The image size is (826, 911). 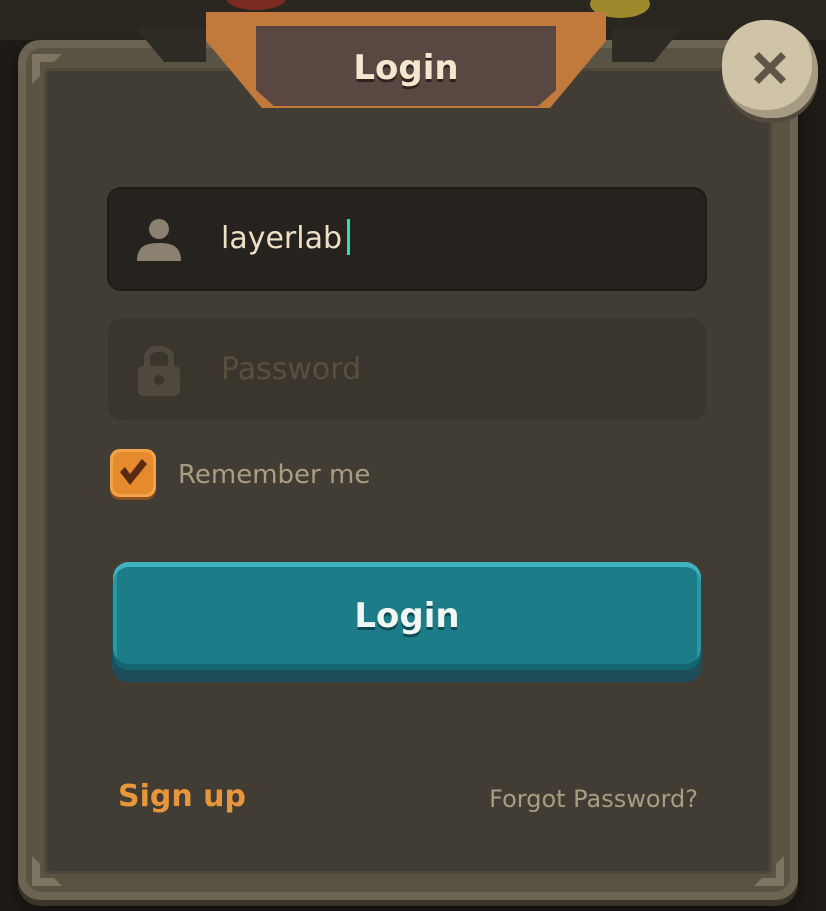 I want to click on text-caret, so click(x=349, y=236).